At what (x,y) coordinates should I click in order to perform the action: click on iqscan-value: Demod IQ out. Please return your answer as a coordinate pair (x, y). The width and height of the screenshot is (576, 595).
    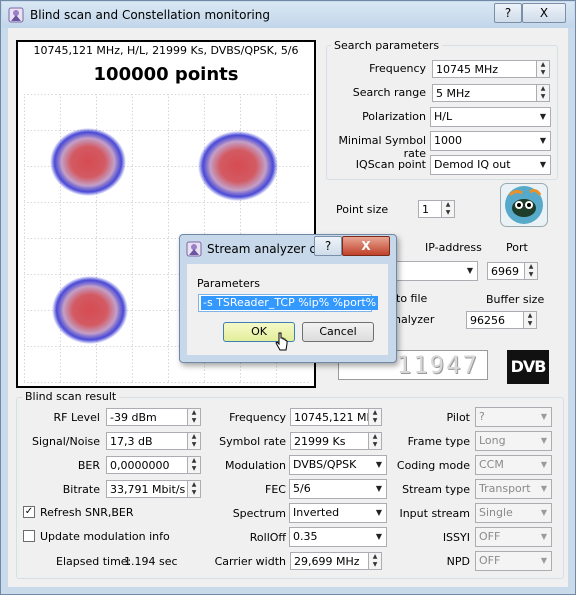
    Looking at the image, I should click on (472, 164).